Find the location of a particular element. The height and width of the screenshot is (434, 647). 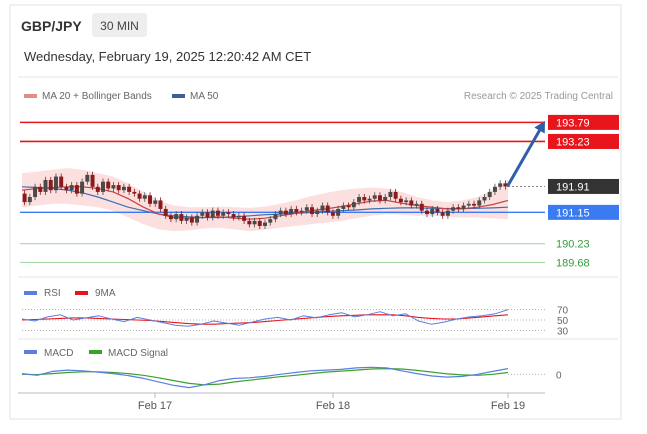

level-label-189.68: 189.68 is located at coordinates (573, 263).